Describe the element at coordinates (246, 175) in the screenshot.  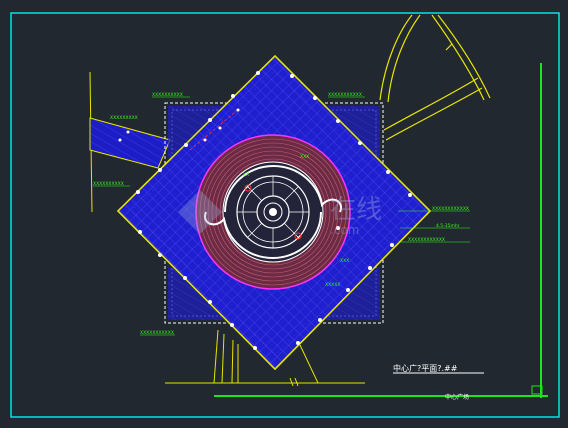
I see `annotation-label: XX` at that location.